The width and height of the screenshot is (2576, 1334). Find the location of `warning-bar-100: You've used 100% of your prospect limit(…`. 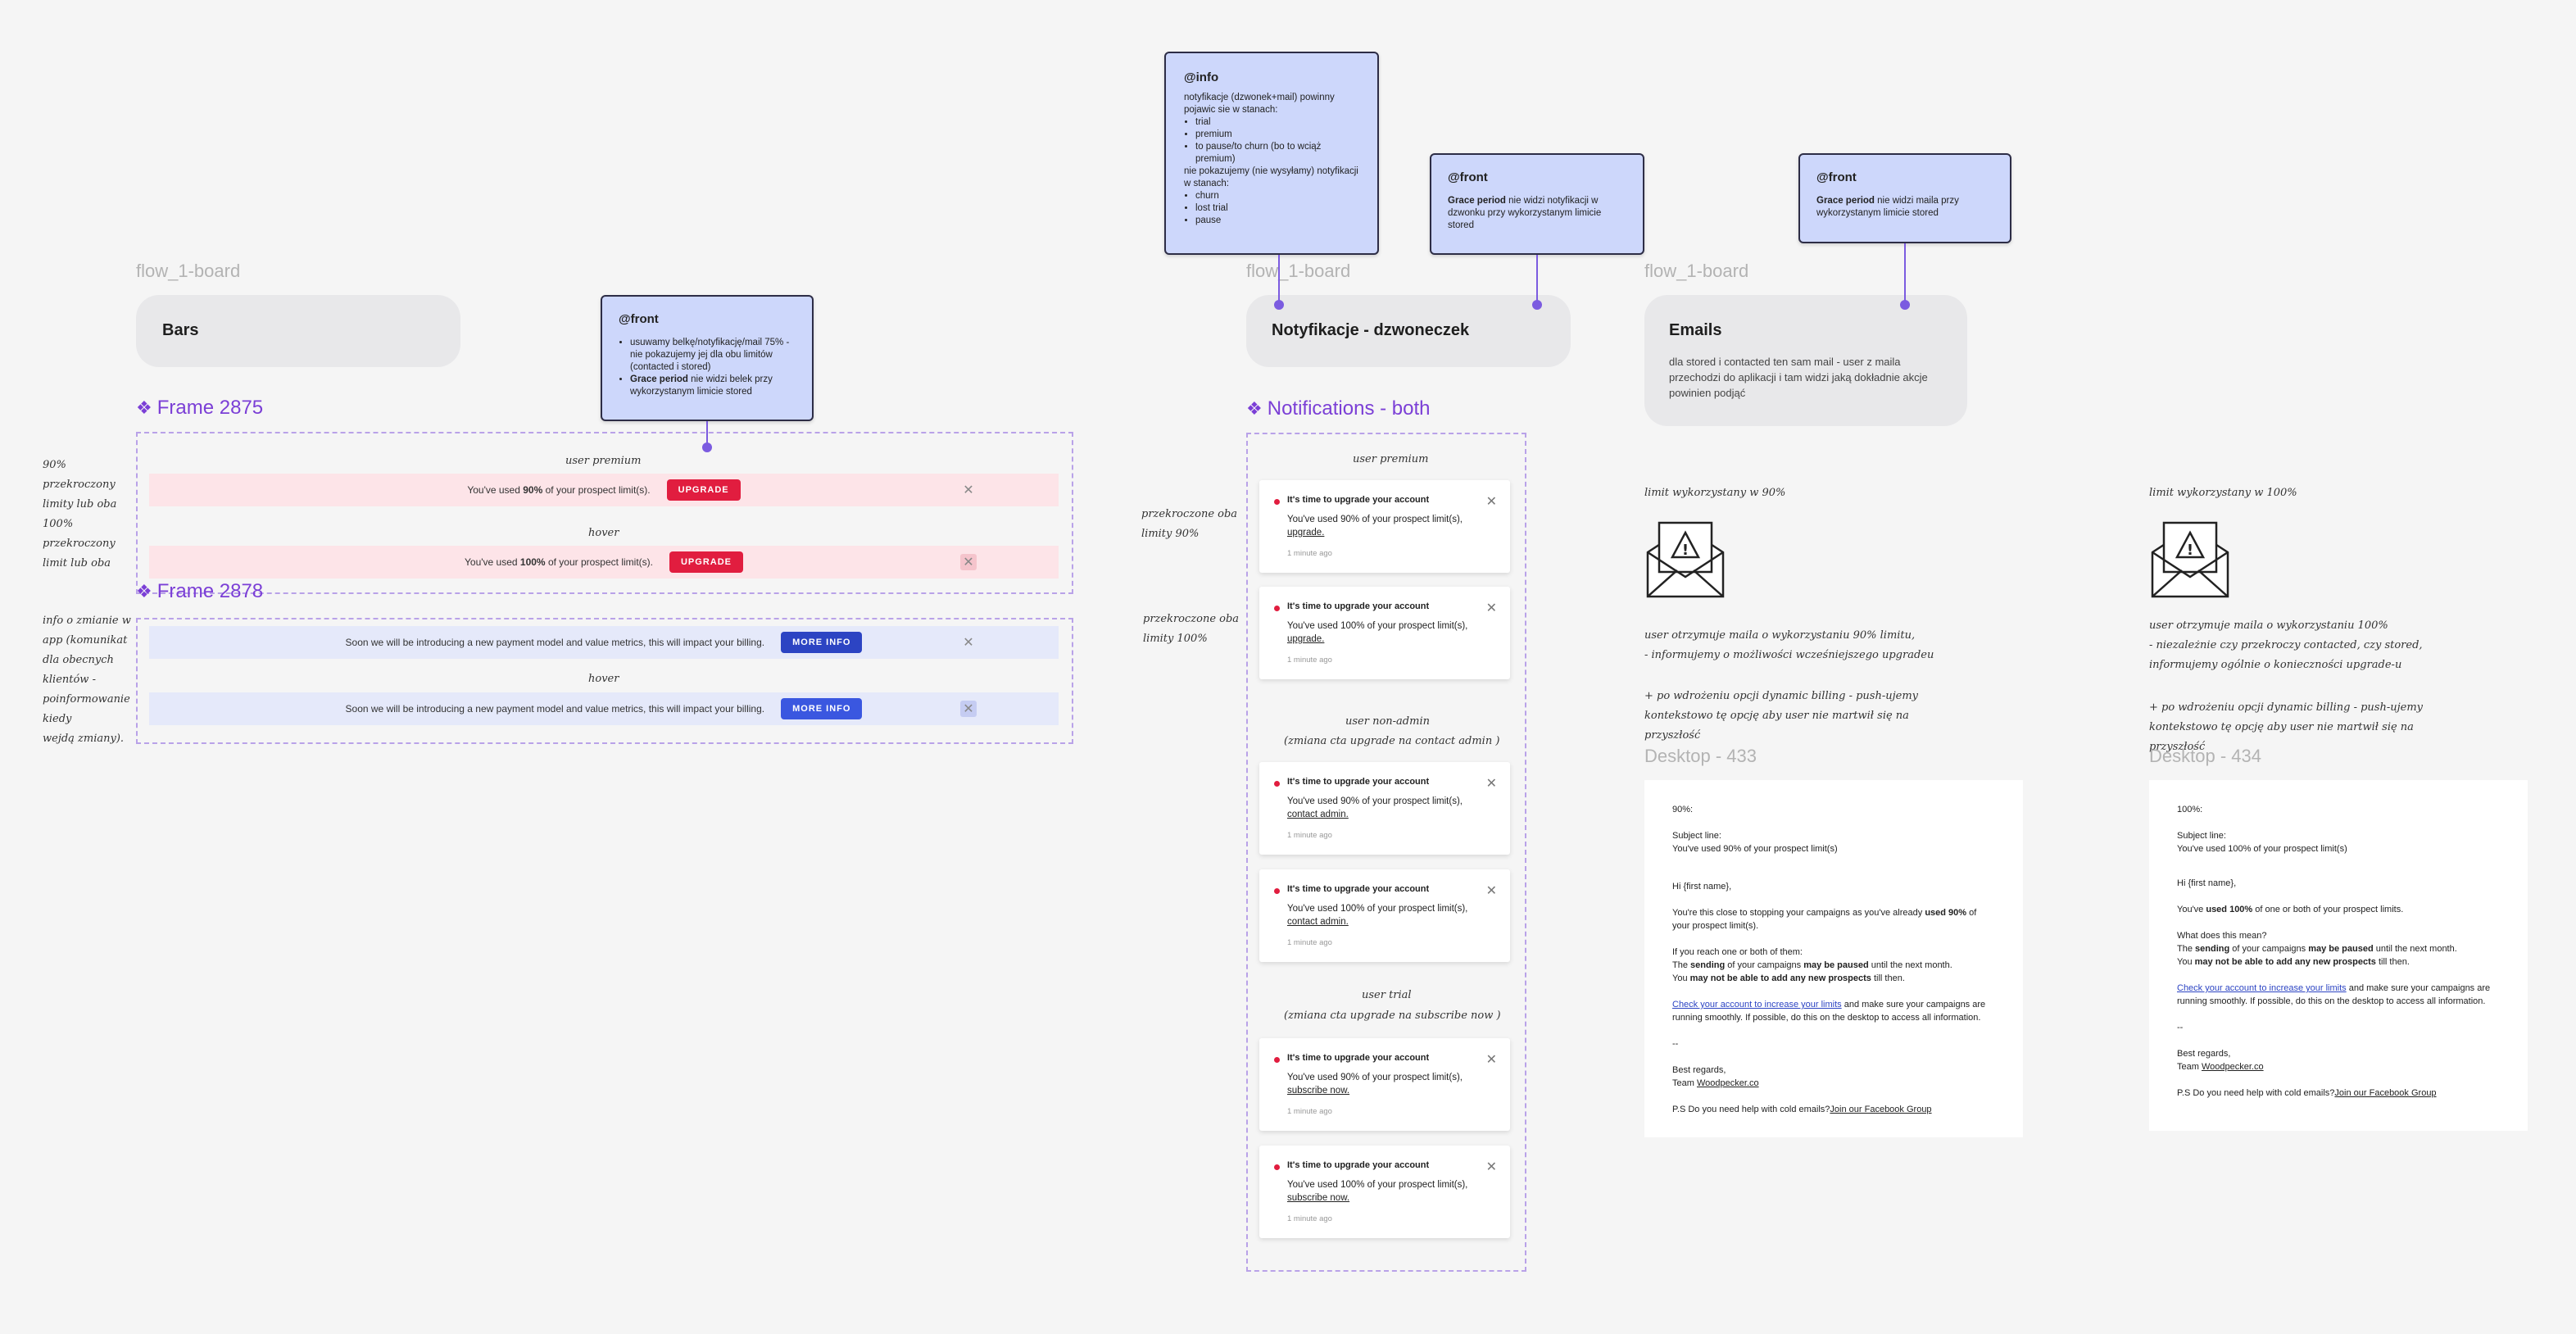

warning-bar-100: You've used 100% of your prospect limit(… is located at coordinates (604, 562).